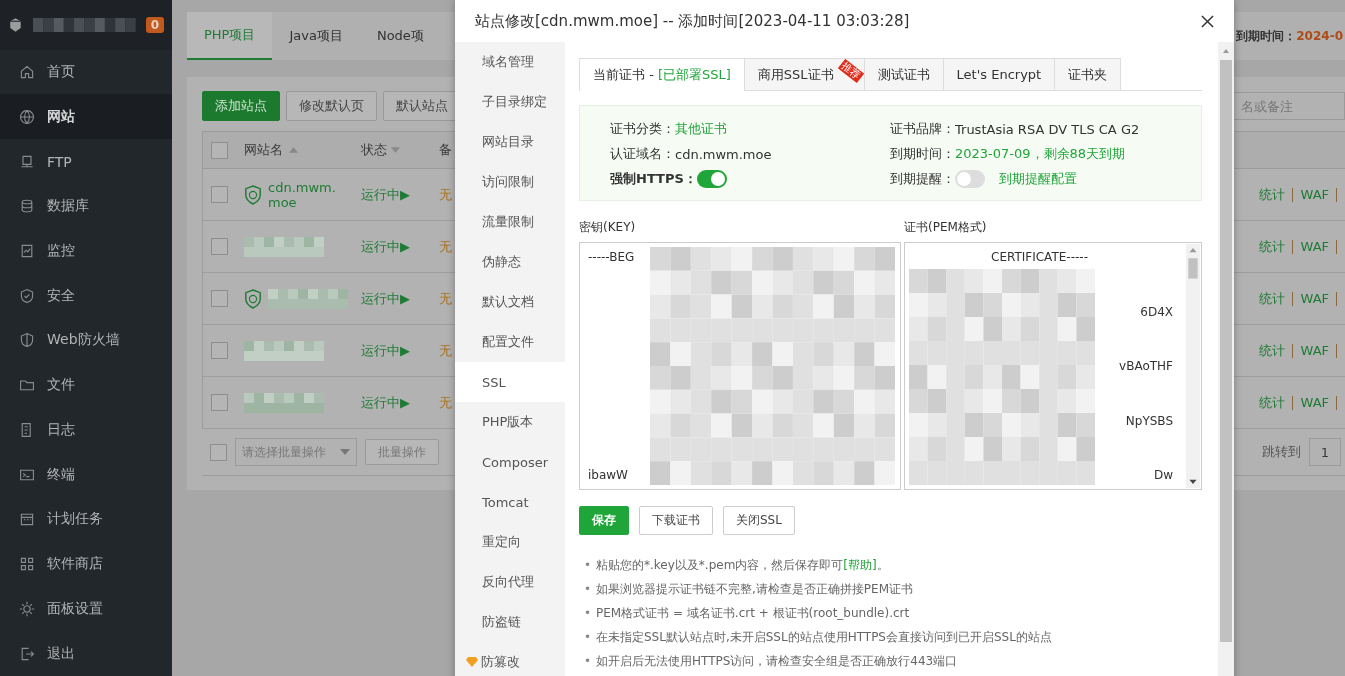 The width and height of the screenshot is (1345, 676). Describe the element at coordinates (1146, 366) in the screenshot. I see `certificate-text: vBAoTHF` at that location.